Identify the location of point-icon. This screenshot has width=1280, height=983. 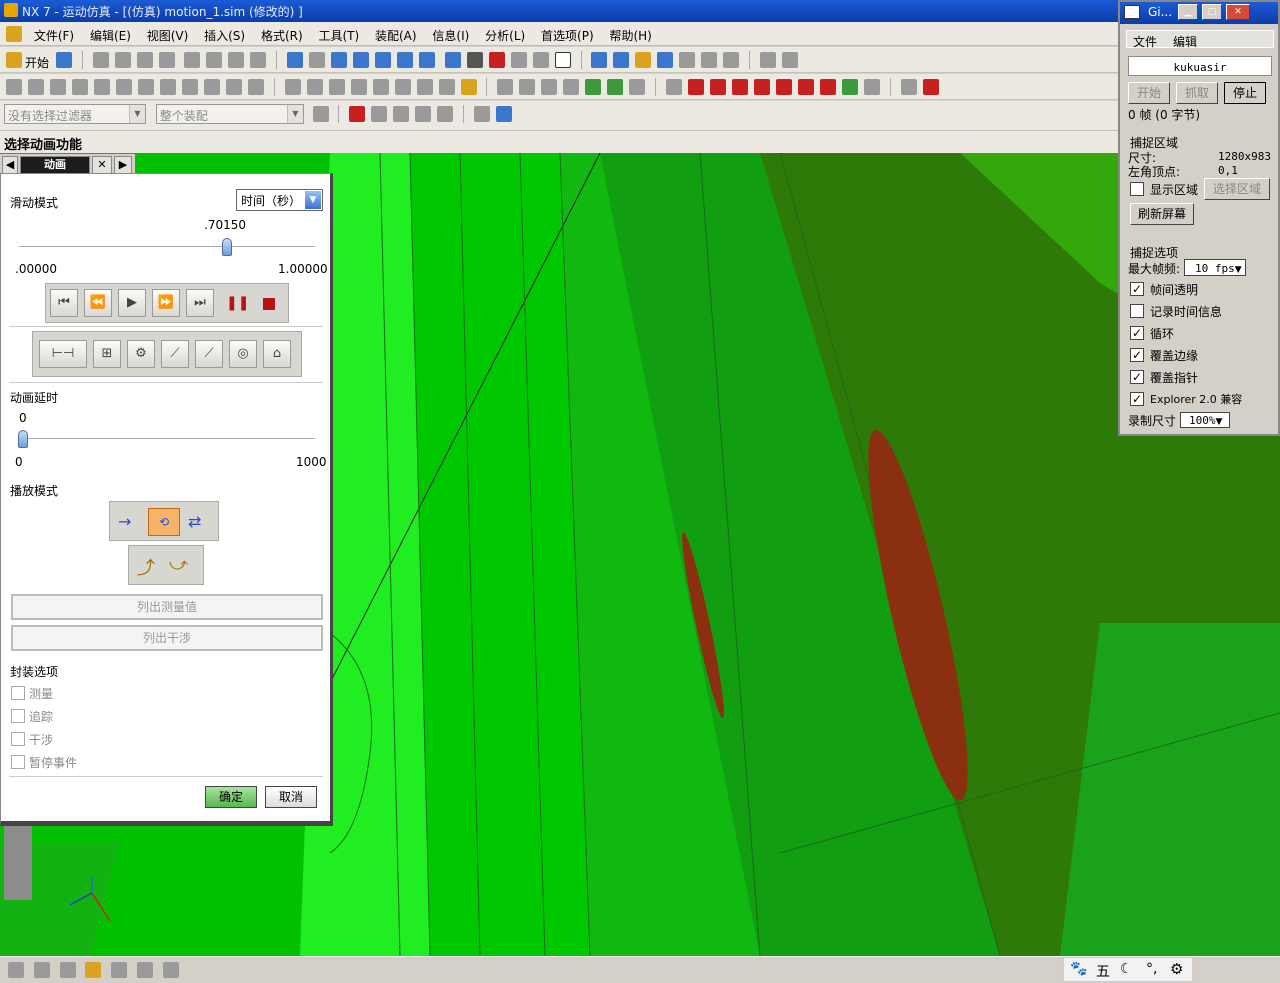
(687, 60).